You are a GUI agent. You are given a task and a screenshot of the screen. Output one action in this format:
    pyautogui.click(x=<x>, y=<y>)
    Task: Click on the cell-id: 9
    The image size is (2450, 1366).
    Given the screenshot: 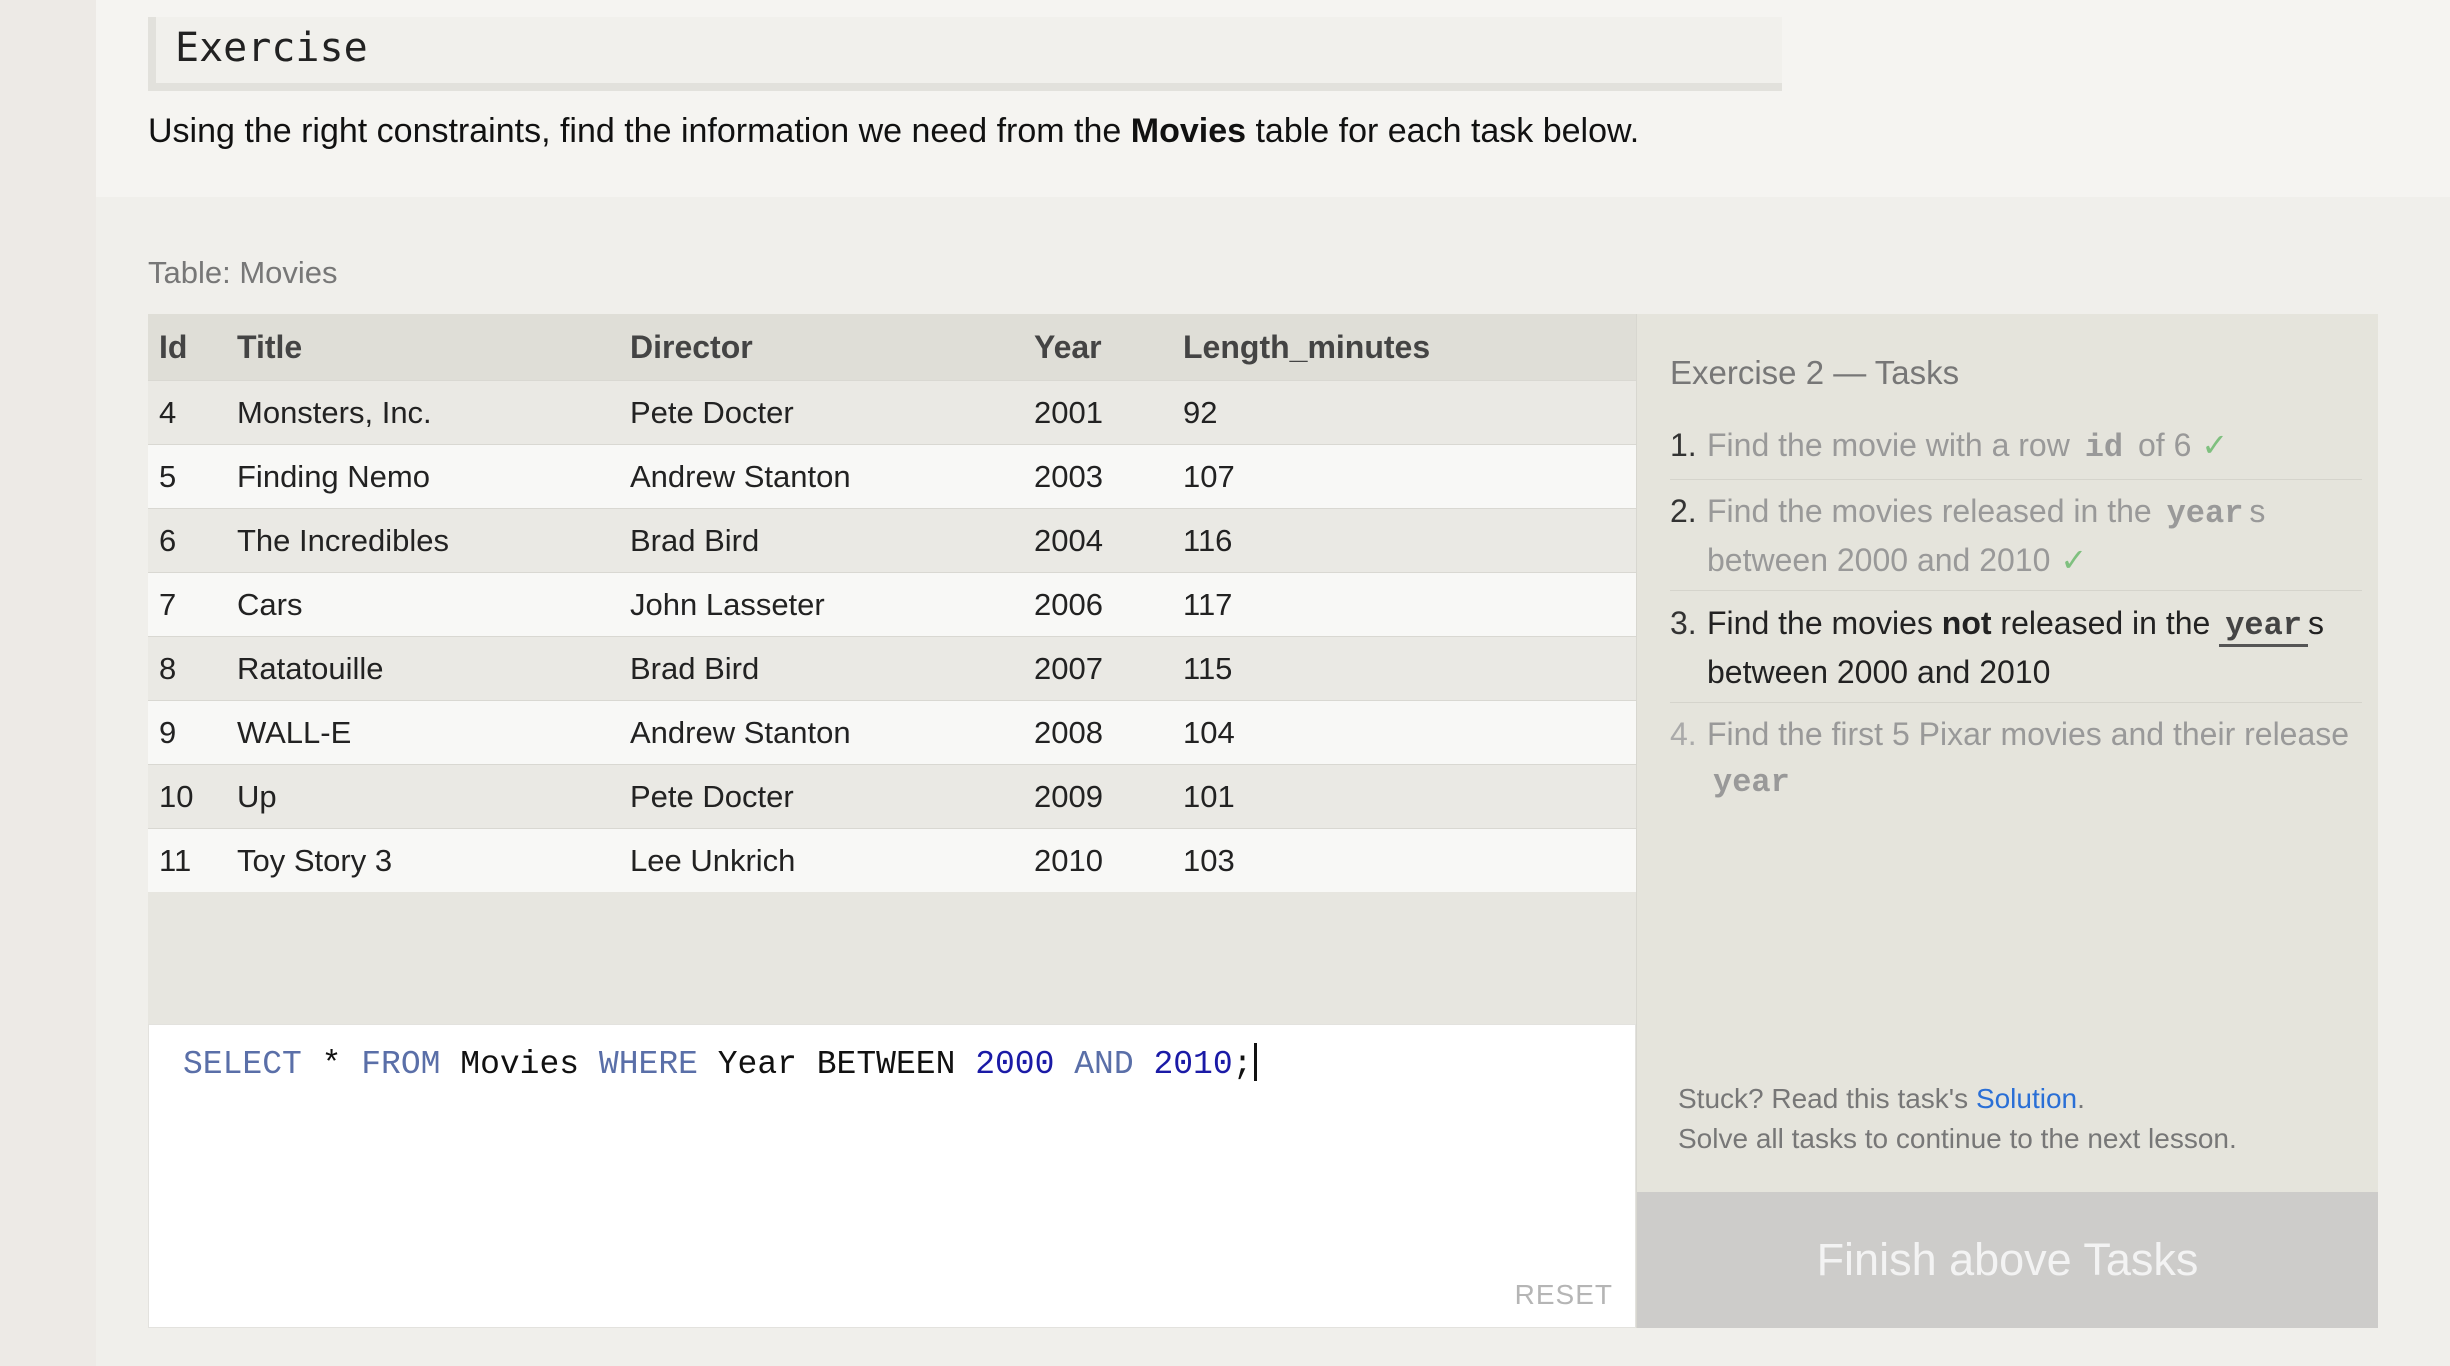 What is the action you would take?
    pyautogui.click(x=192, y=732)
    